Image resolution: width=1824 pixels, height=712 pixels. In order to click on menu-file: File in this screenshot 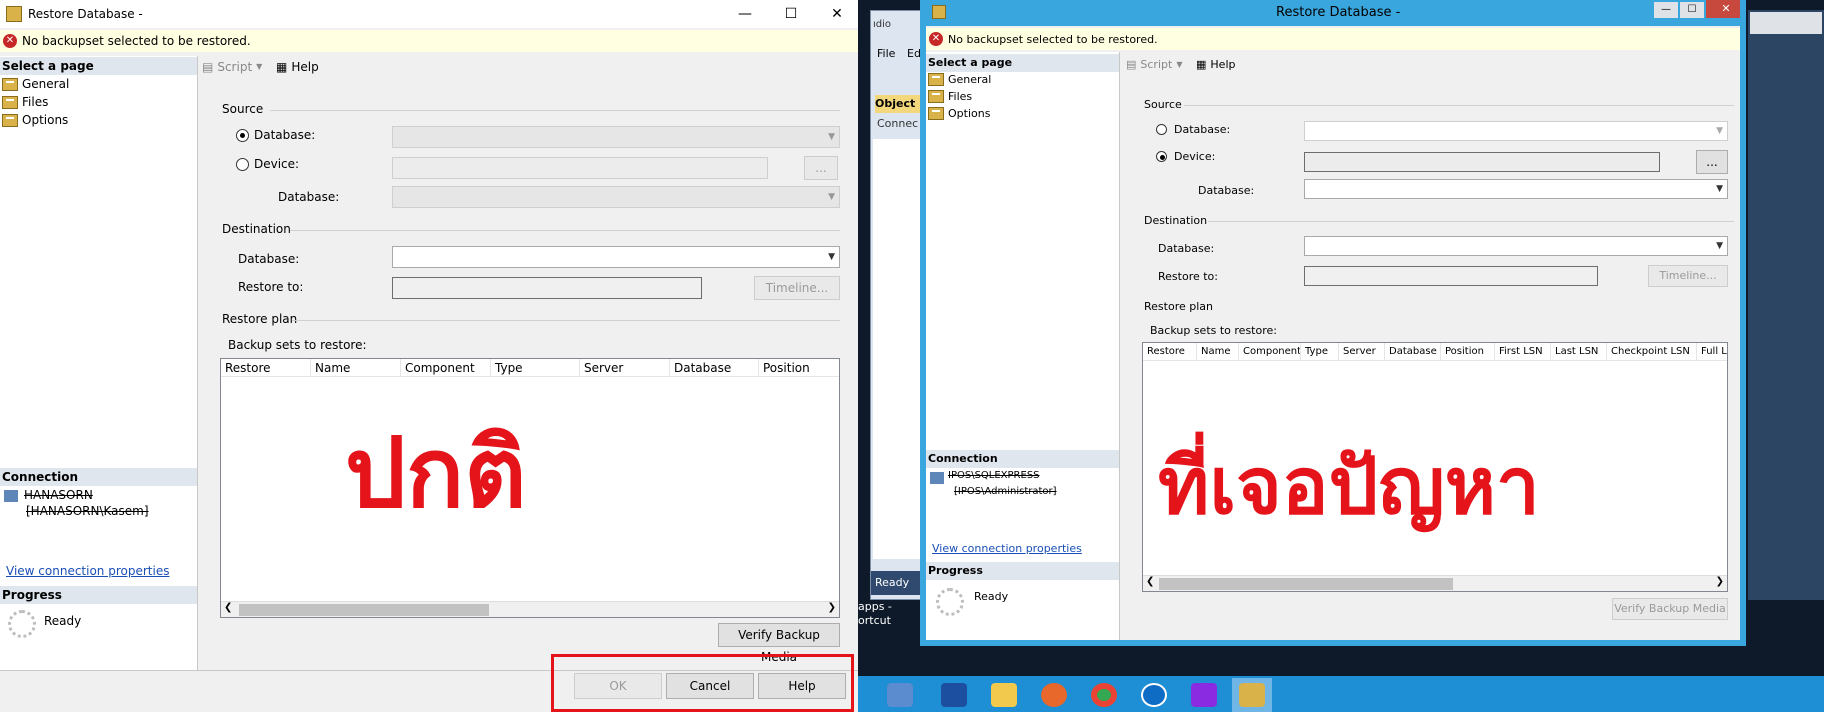, I will do `click(886, 53)`.